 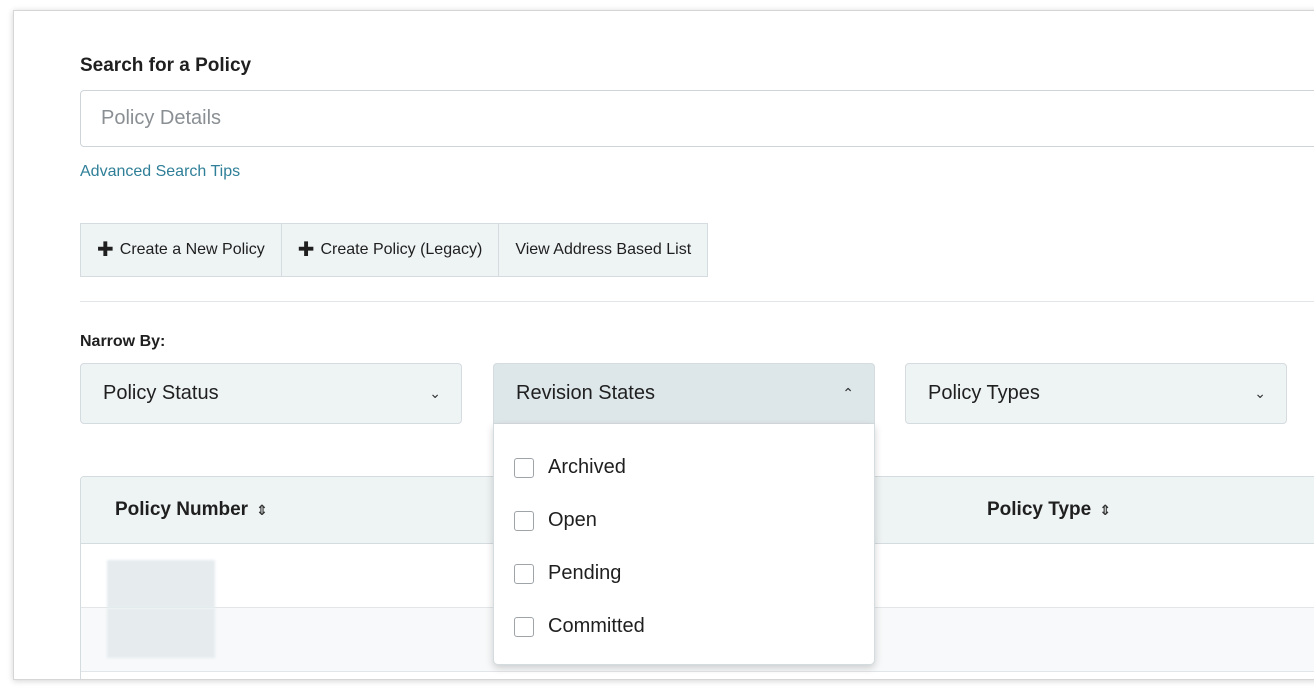 I want to click on create-policy-legacy-button: ✚ Create Policy (Legacy), so click(x=390, y=250).